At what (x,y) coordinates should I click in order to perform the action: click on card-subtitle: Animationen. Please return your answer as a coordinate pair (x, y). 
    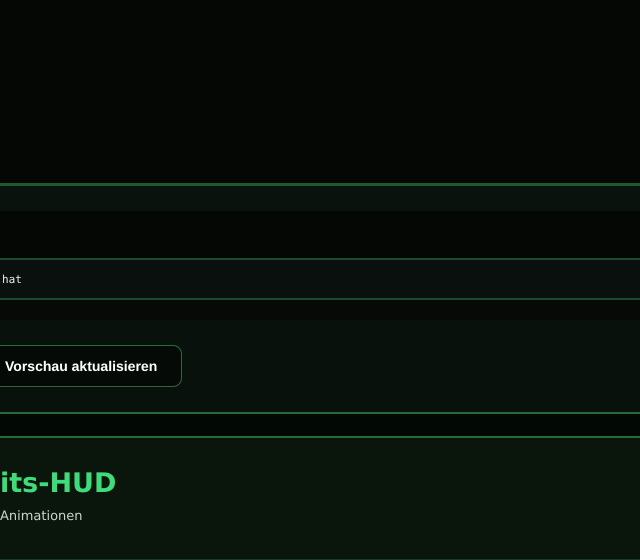
    Looking at the image, I should click on (42, 516).